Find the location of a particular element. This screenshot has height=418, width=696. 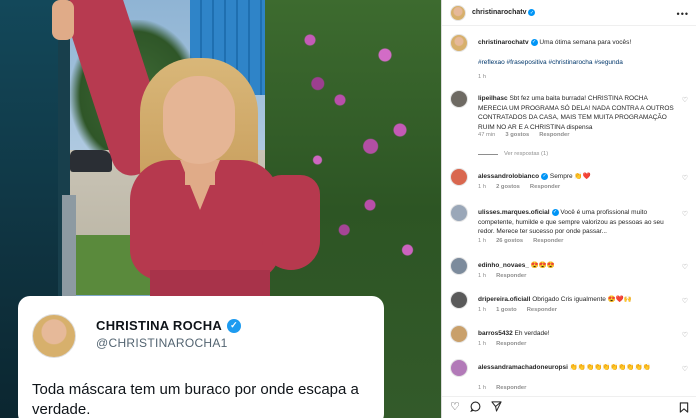

comment-username: barros5432 is located at coordinates (495, 333).